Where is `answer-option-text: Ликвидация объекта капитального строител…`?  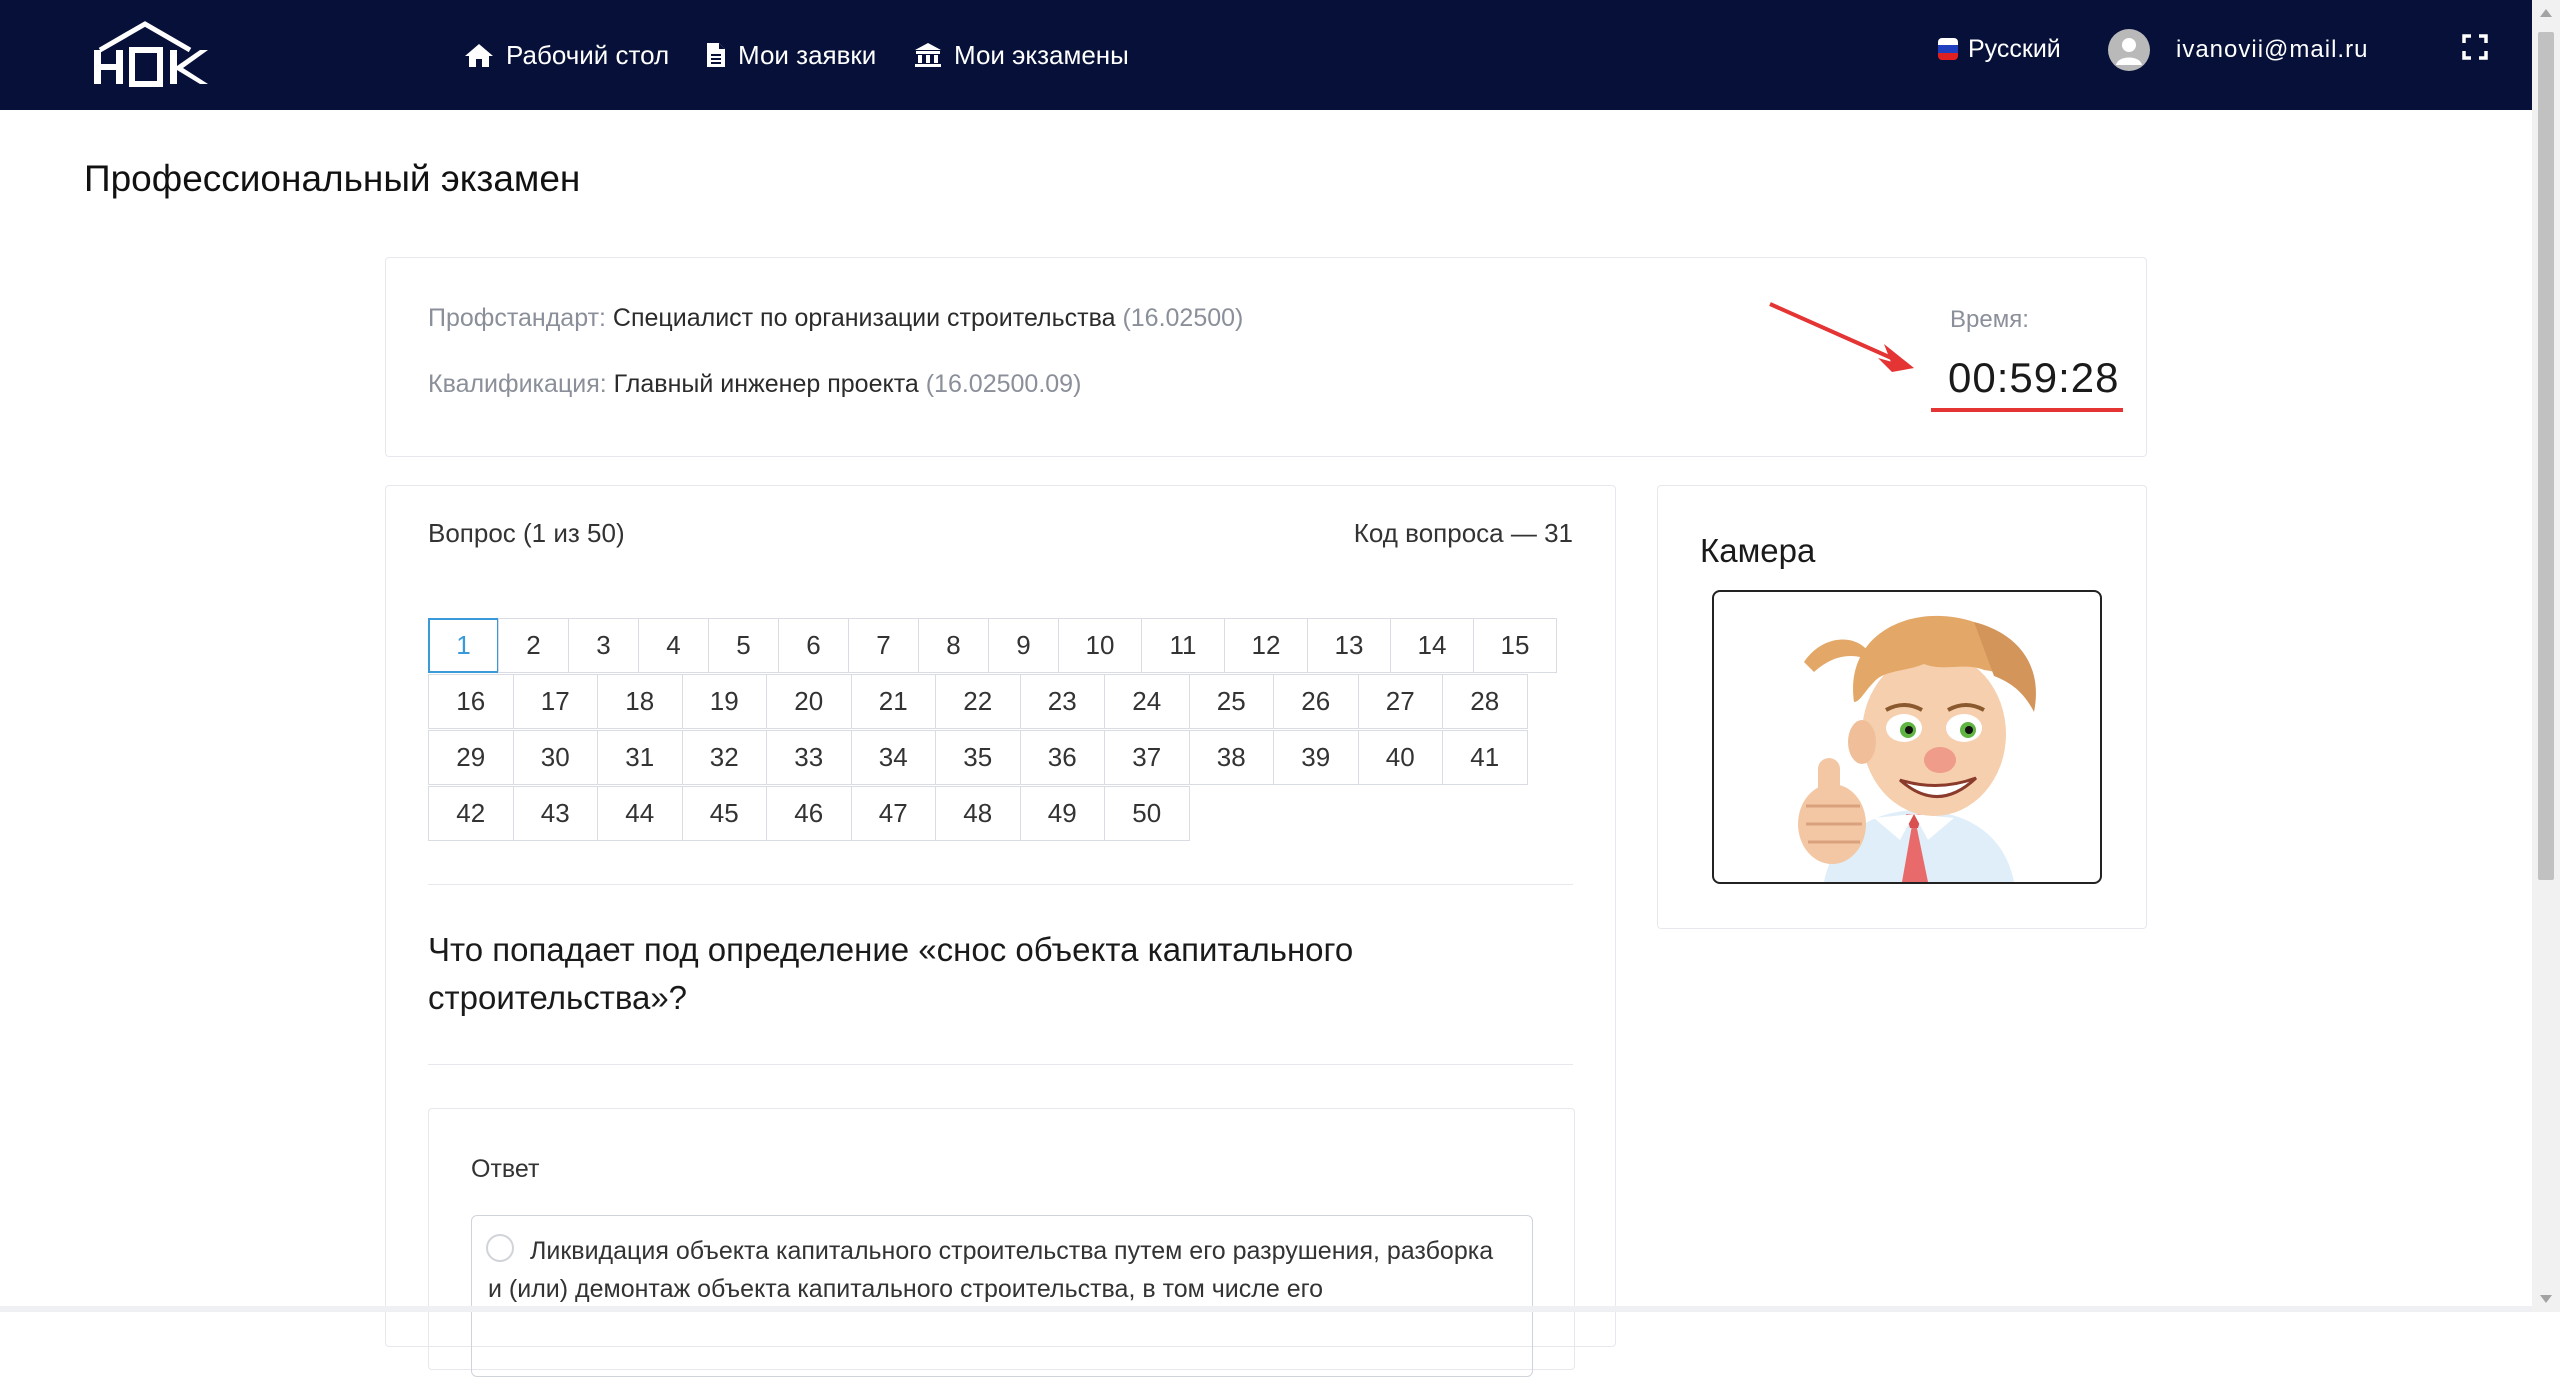 answer-option-text: Ликвидация объекта капитального строител… is located at coordinates (991, 1270).